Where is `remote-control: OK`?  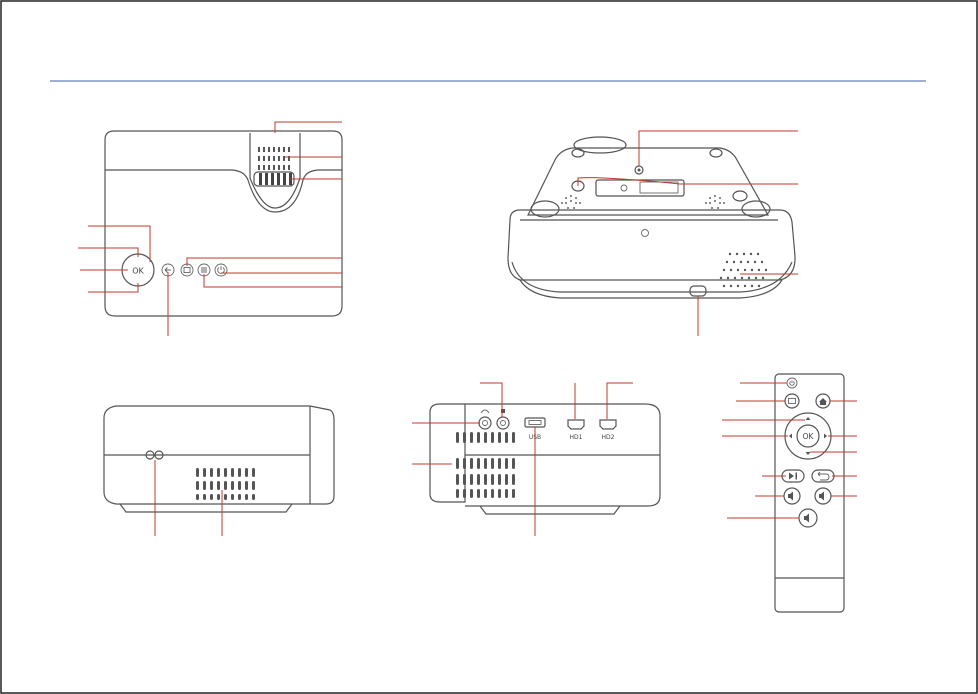 remote-control: OK is located at coordinates (789, 493).